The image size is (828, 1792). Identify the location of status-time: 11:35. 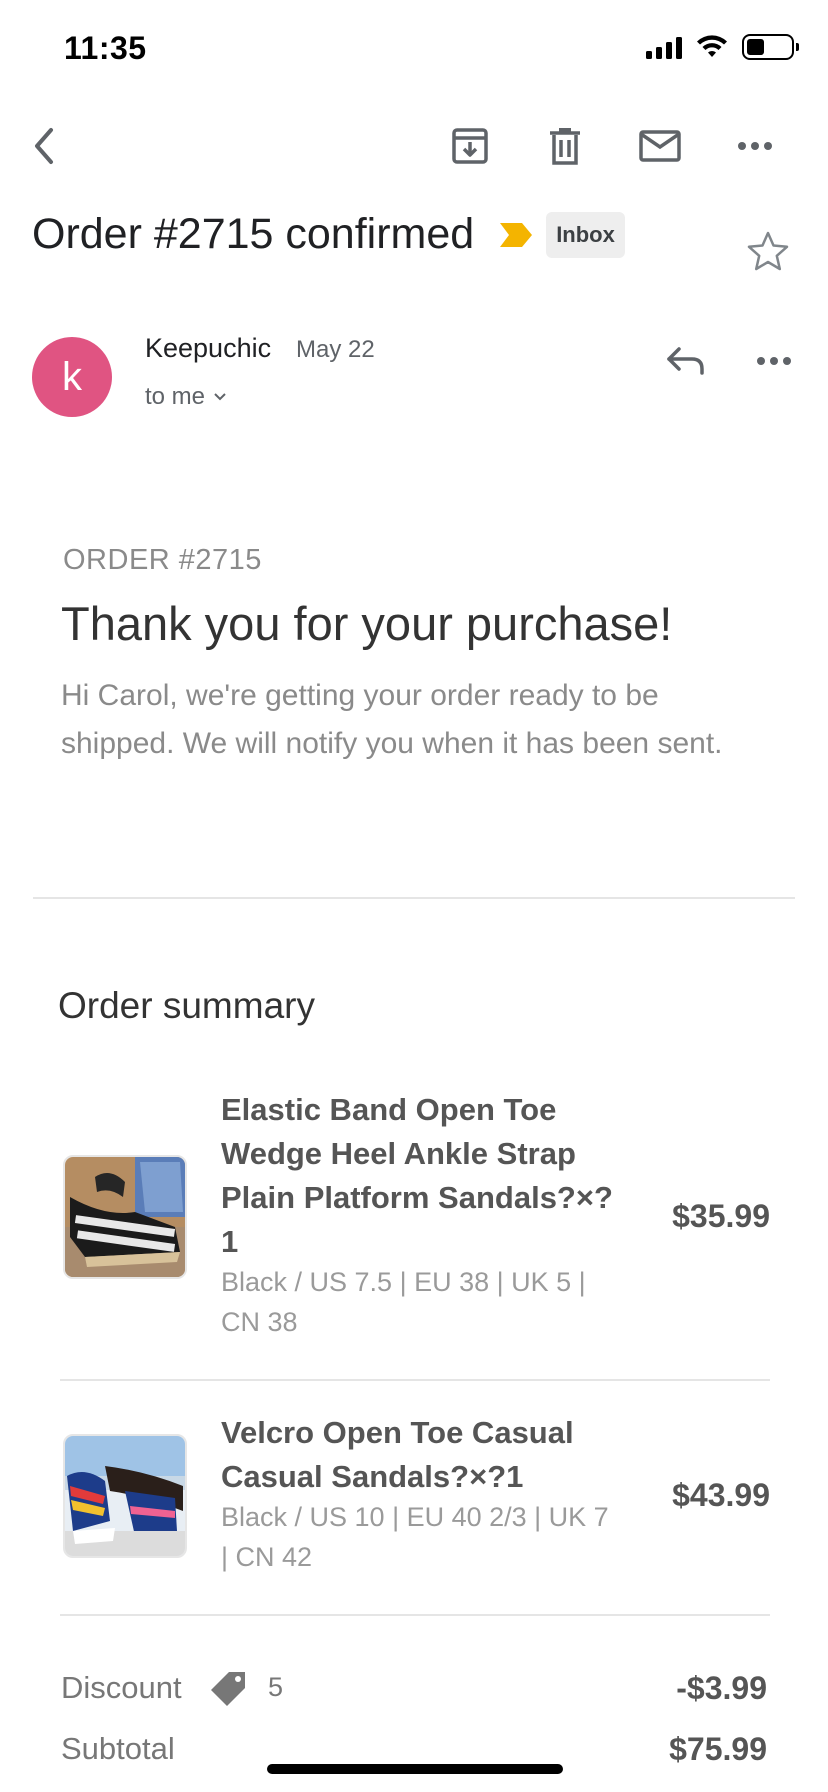
(105, 48).